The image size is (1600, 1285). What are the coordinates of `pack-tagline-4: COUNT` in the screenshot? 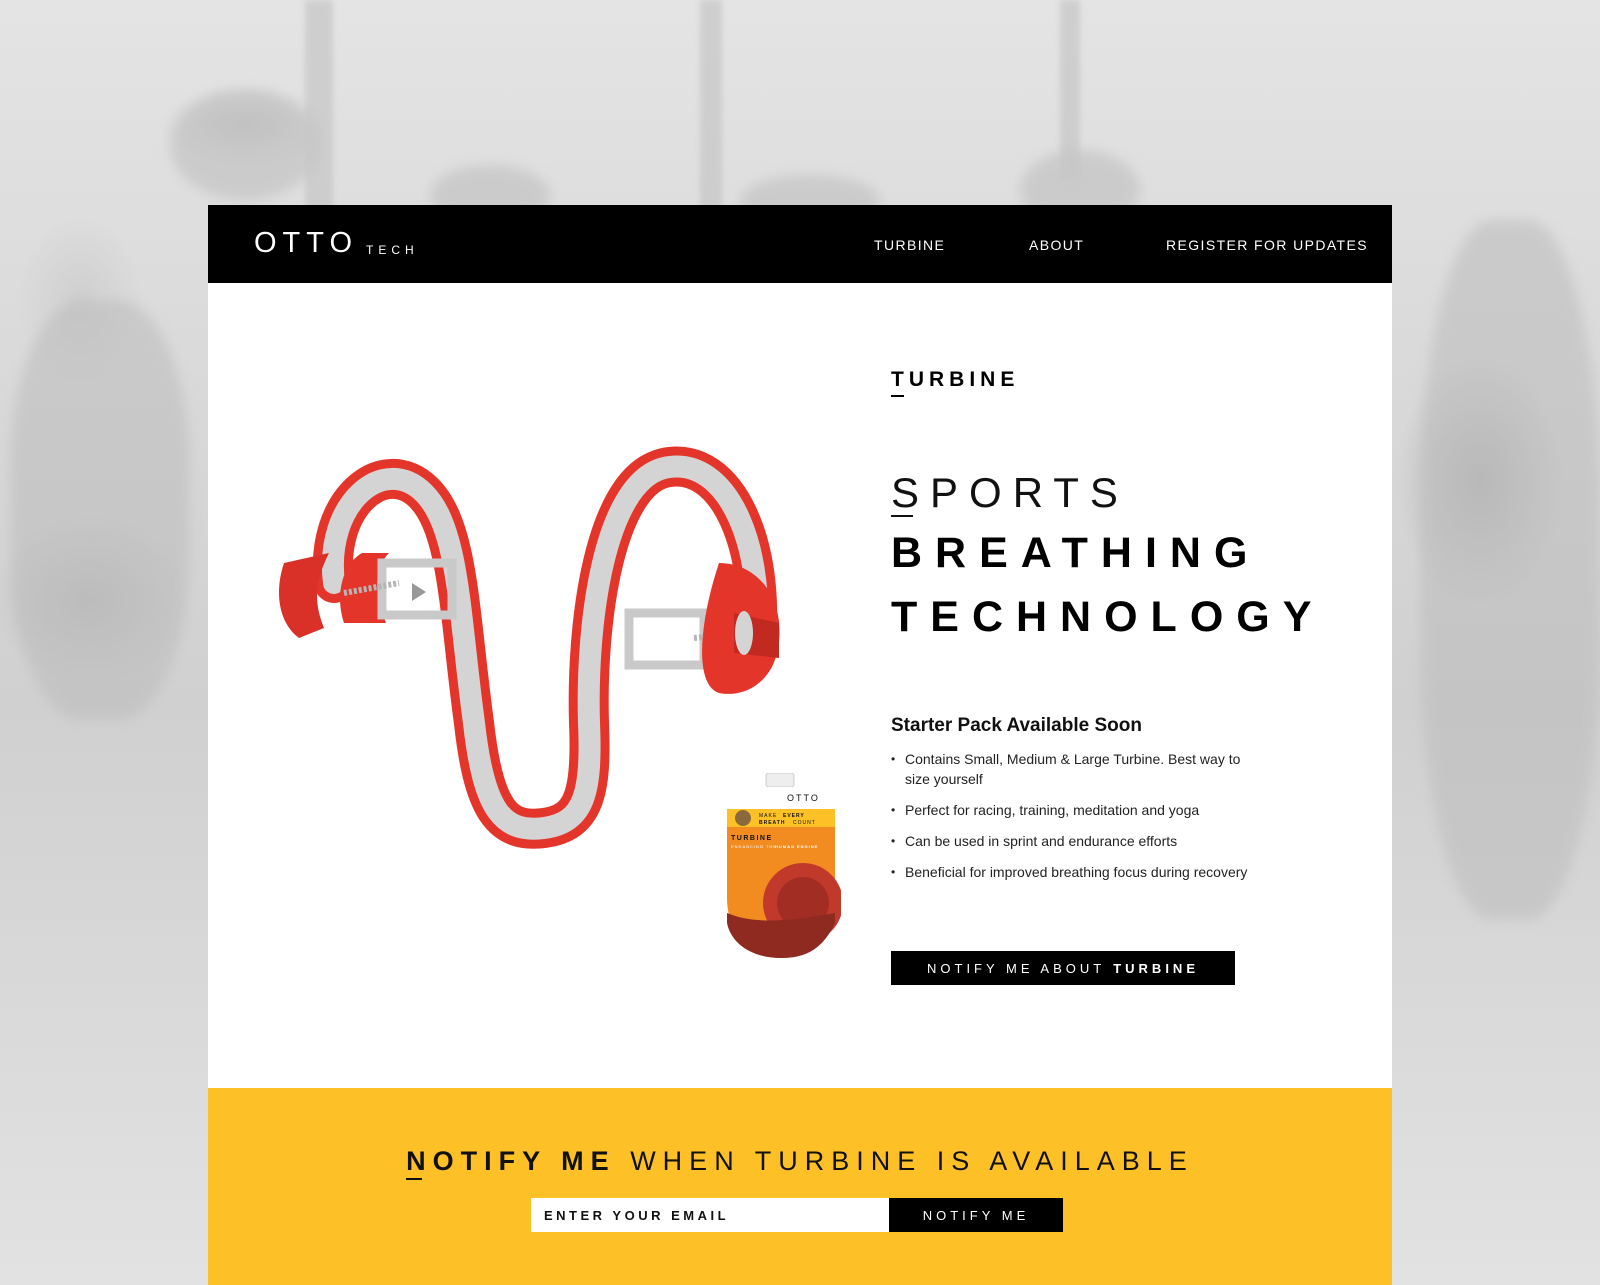 It's located at (804, 823).